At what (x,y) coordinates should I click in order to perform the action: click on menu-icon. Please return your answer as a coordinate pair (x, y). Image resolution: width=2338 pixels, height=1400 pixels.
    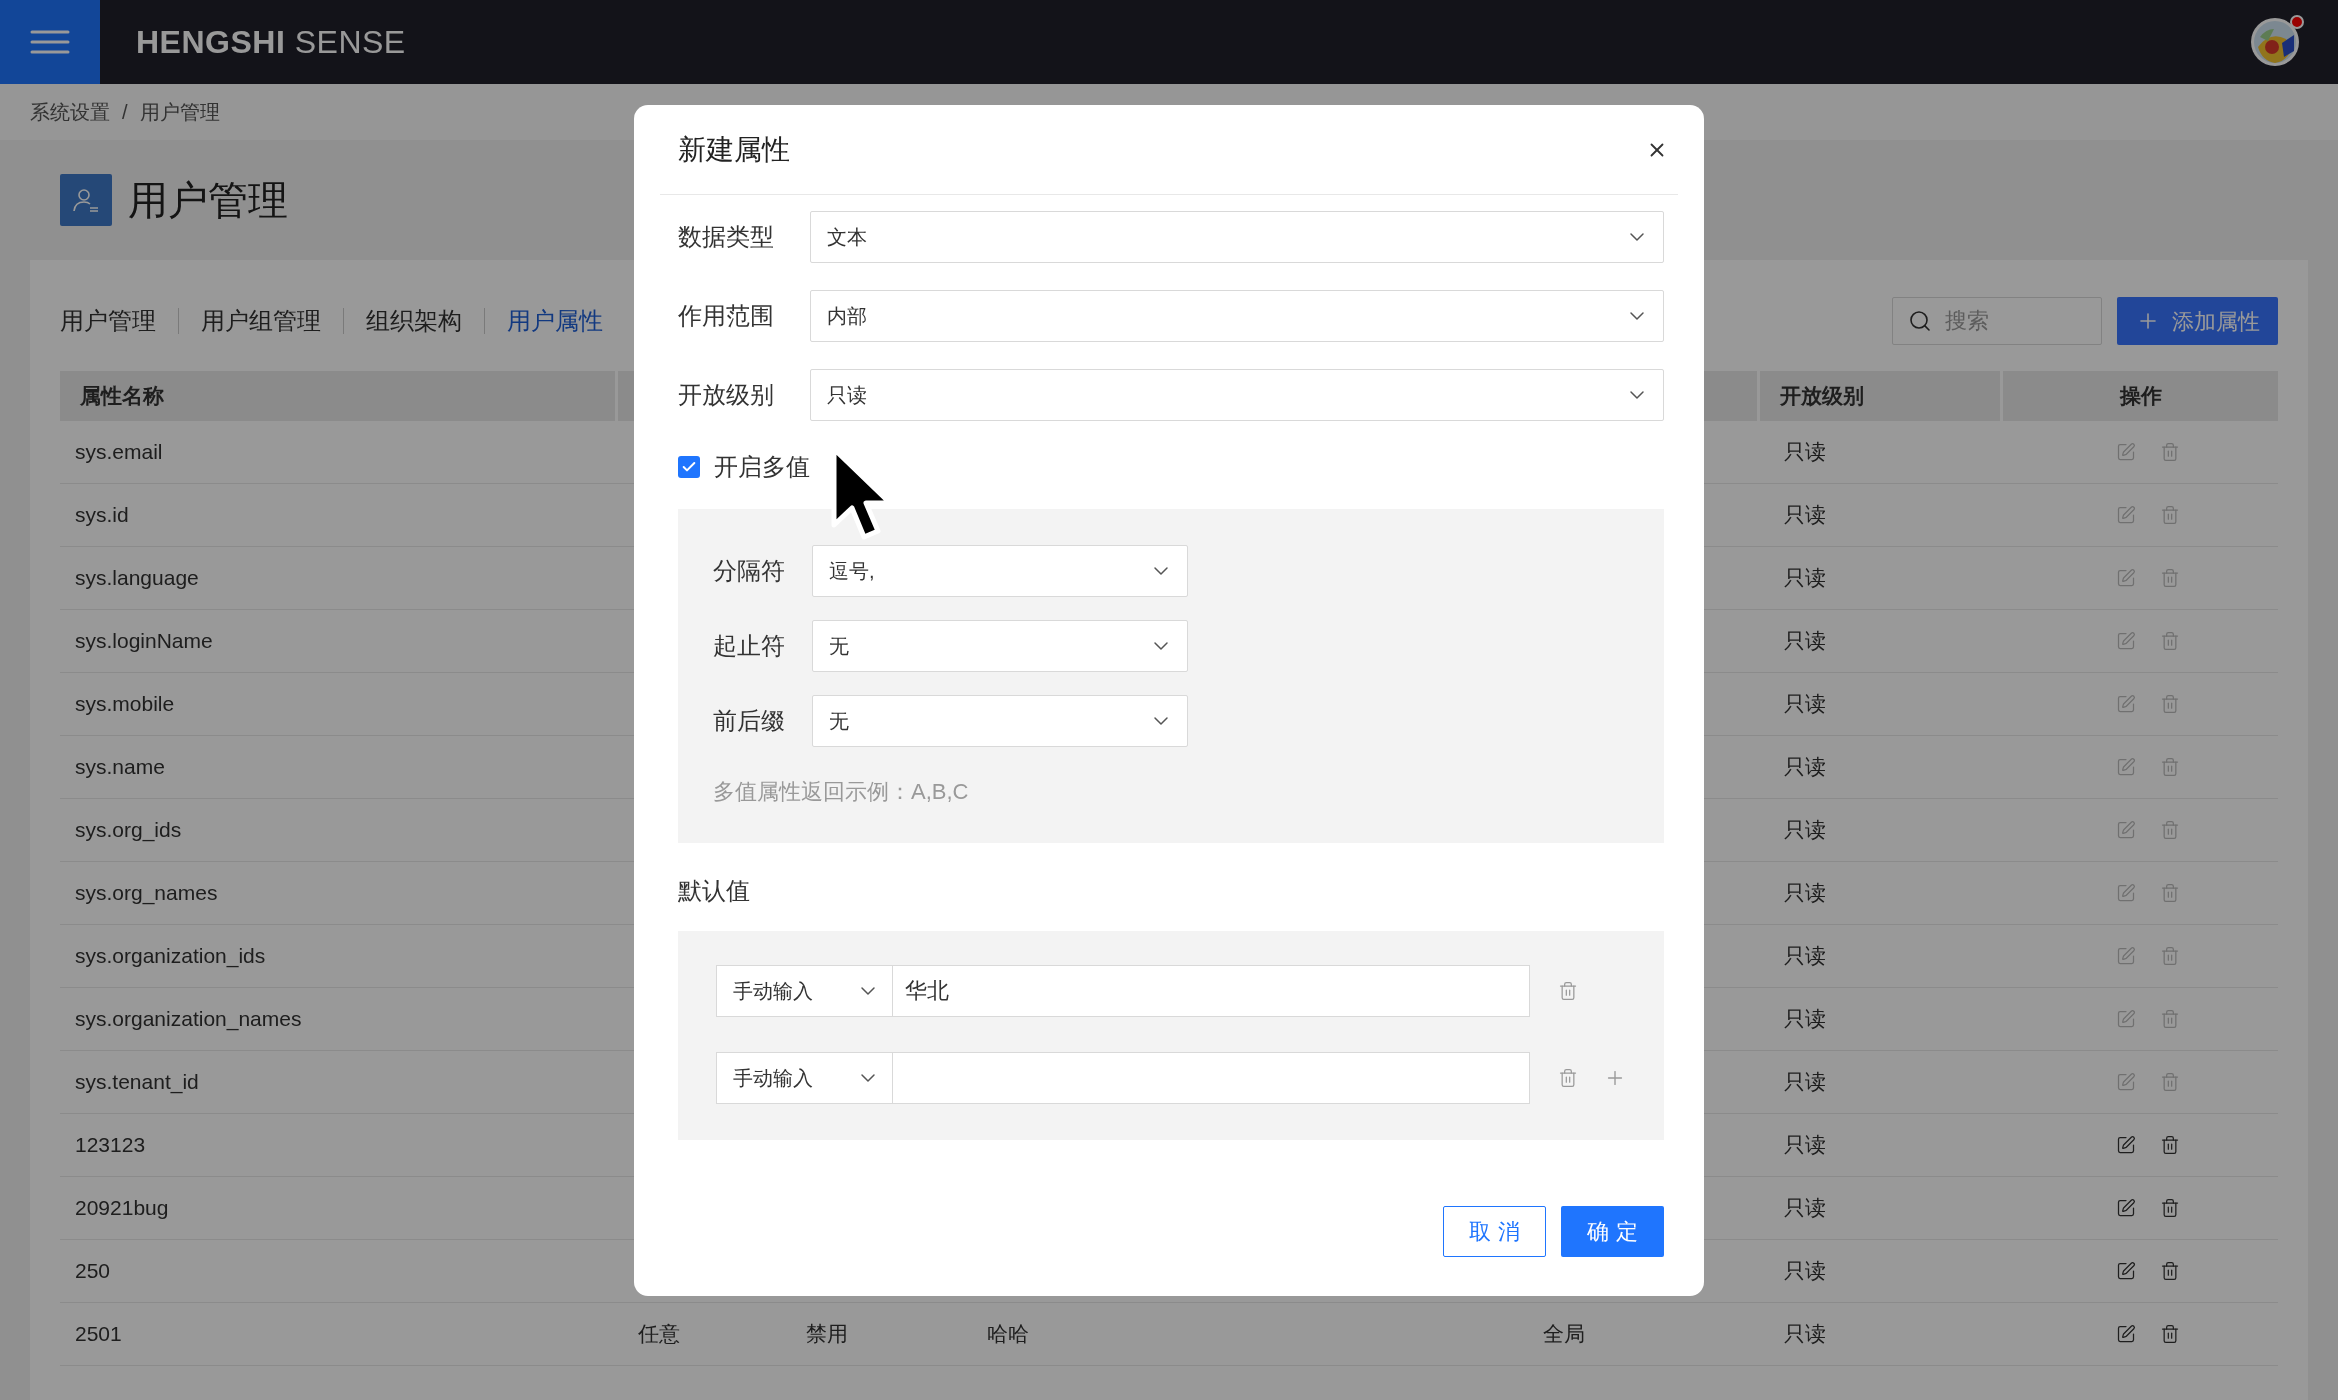
    Looking at the image, I should click on (50, 42).